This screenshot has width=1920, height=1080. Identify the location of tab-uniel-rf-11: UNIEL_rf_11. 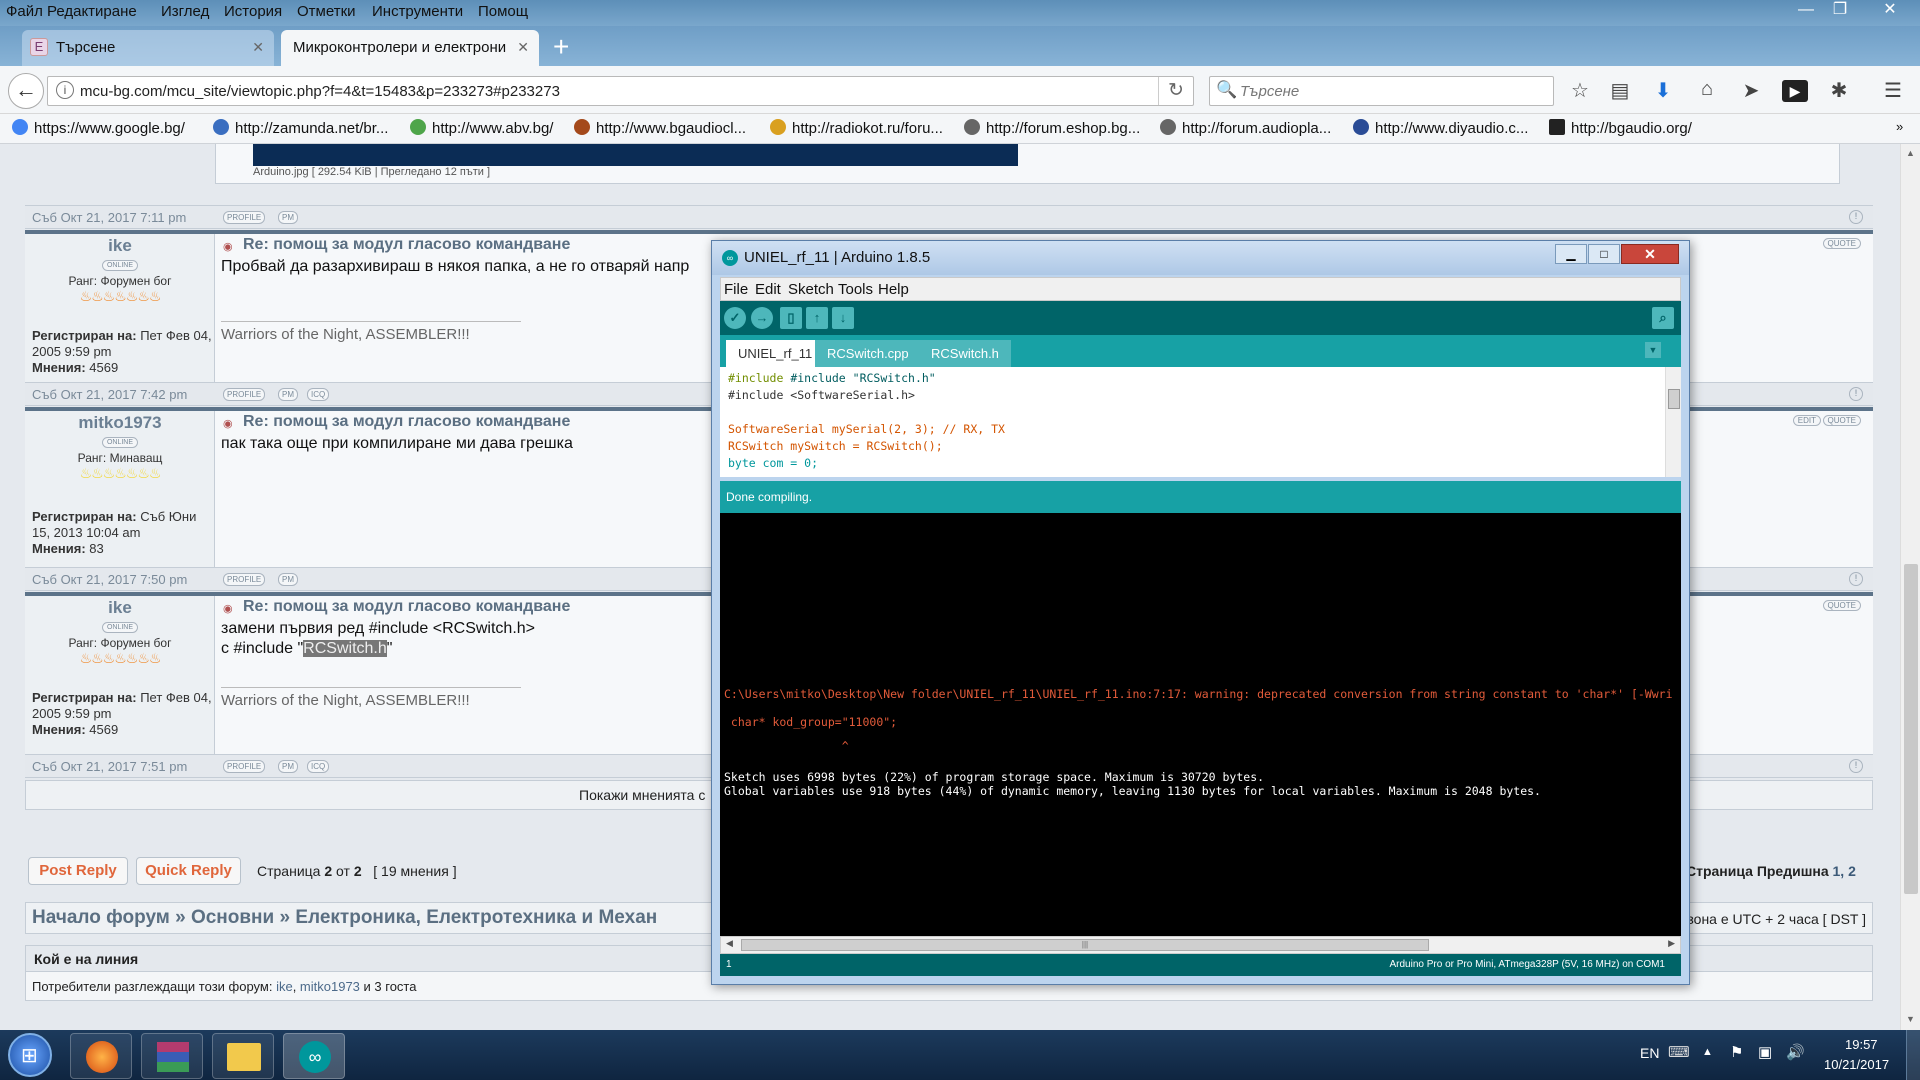
(775, 353).